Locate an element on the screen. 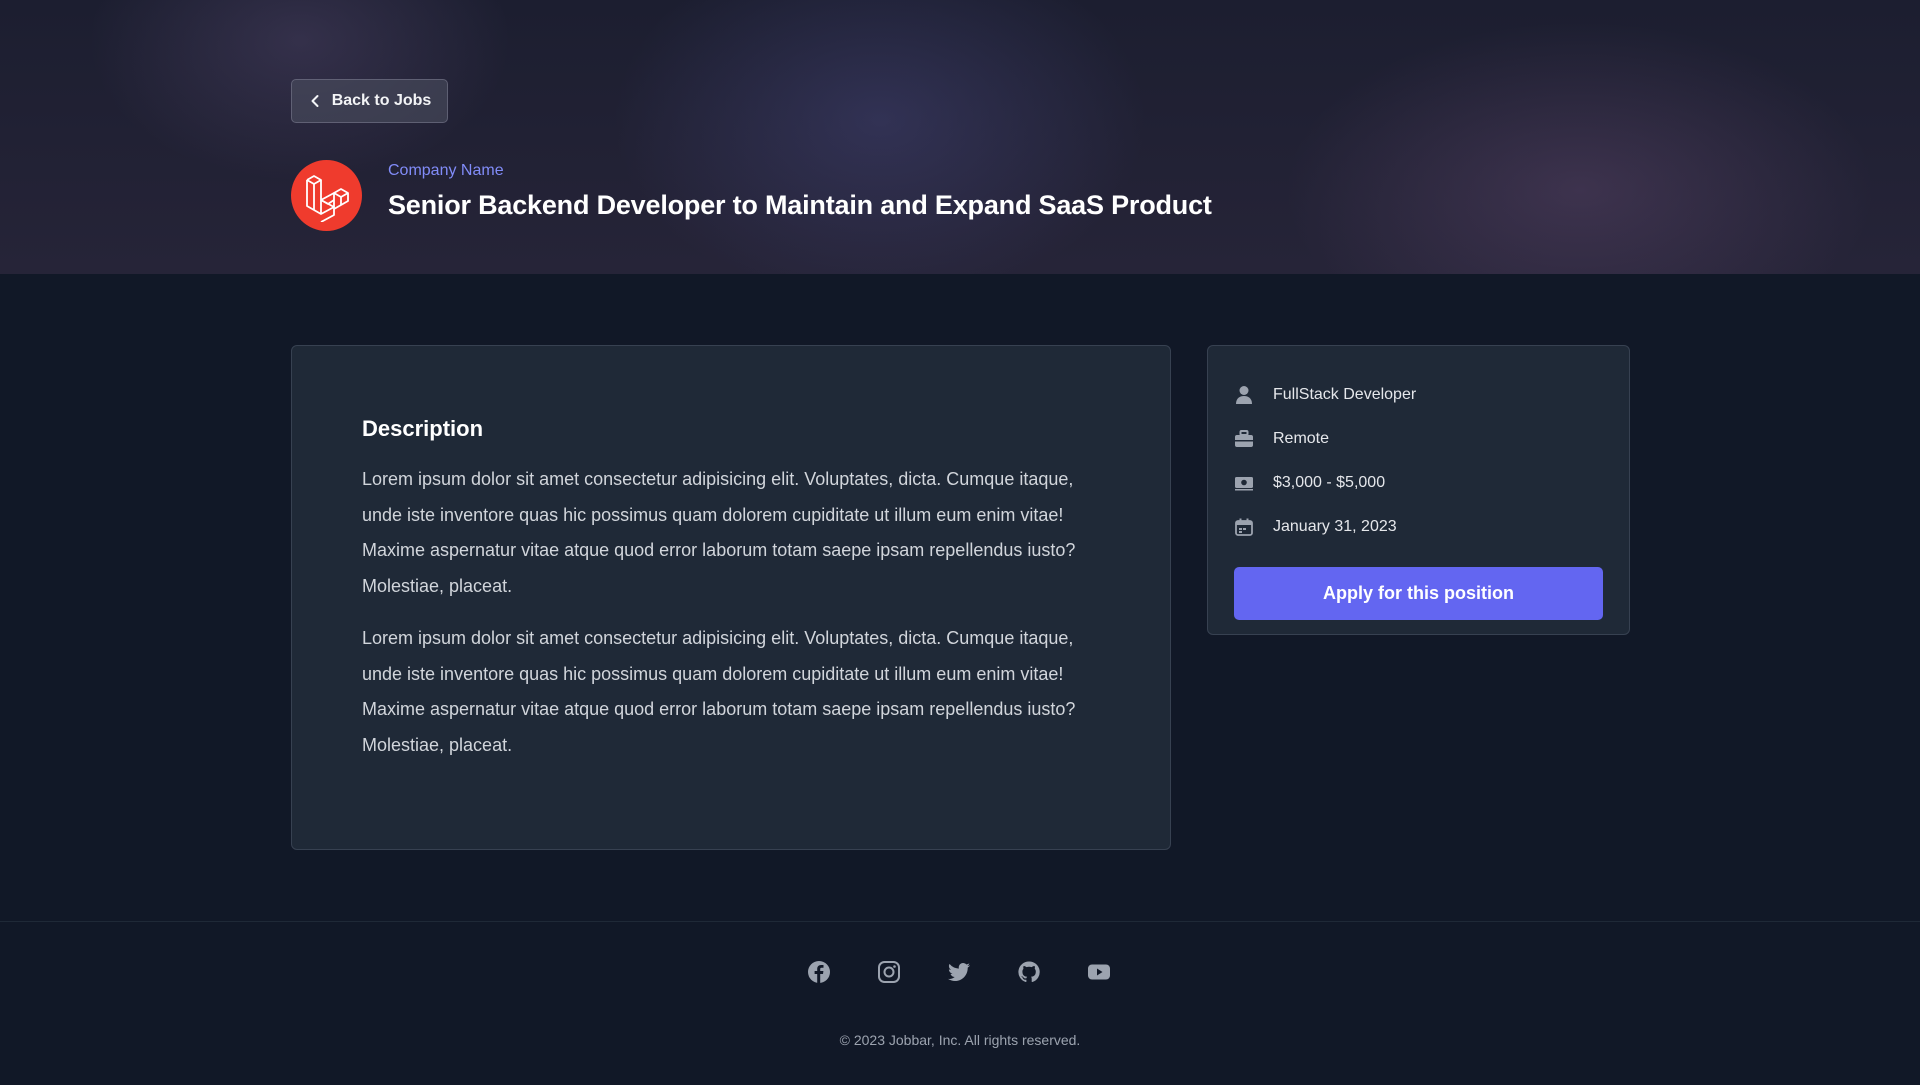  job-date-text: January 31, 2023 is located at coordinates (1335, 526).